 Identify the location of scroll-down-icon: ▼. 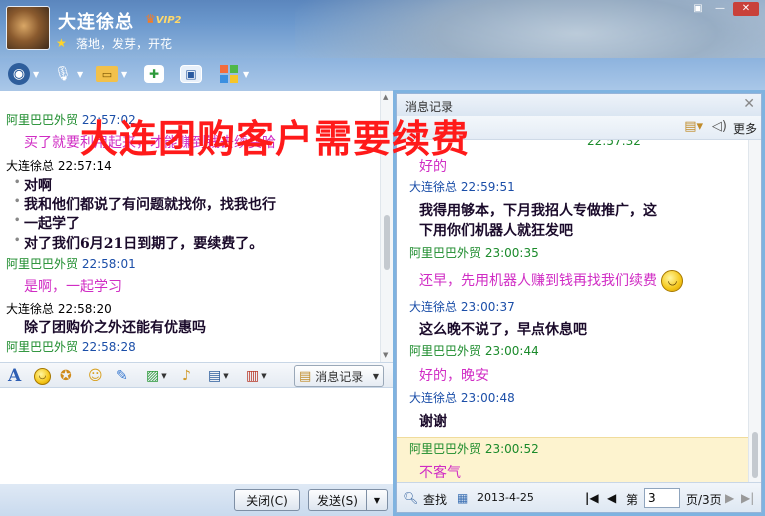
(385, 355).